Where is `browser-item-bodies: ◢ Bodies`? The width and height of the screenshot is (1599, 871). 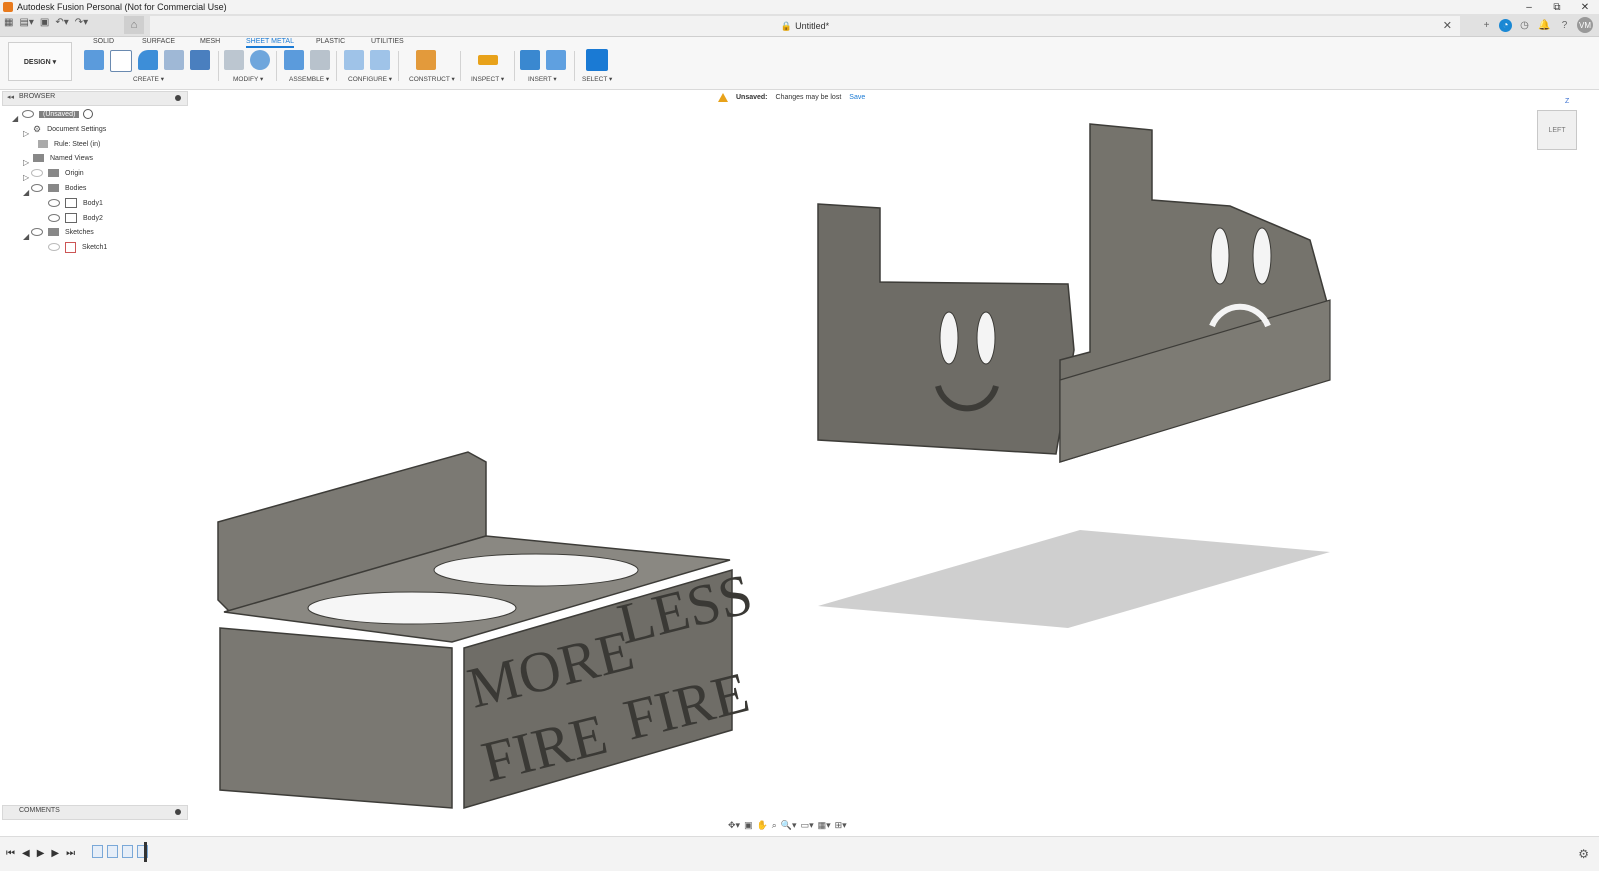 browser-item-bodies: ◢ Bodies is located at coordinates (54, 189).